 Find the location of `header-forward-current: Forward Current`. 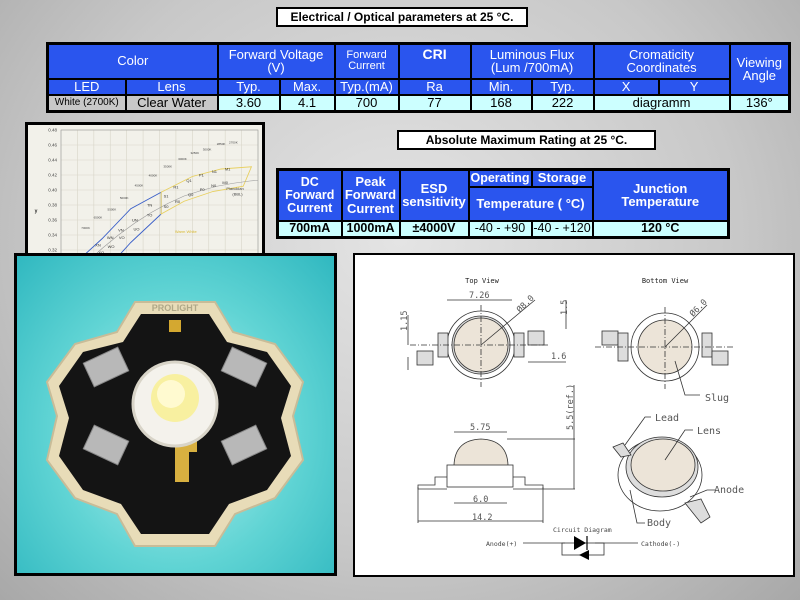

header-forward-current: Forward Current is located at coordinates (366, 61).